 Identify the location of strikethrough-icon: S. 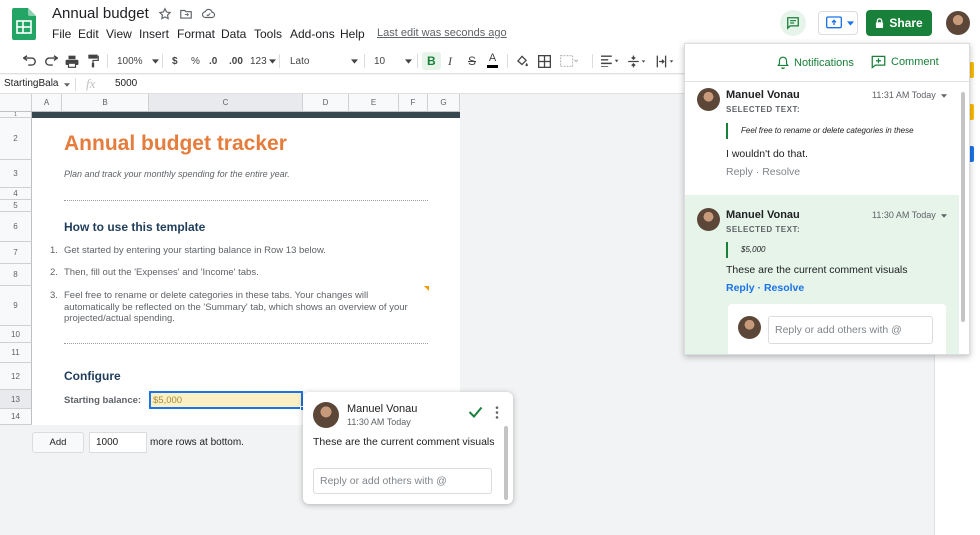
(472, 61).